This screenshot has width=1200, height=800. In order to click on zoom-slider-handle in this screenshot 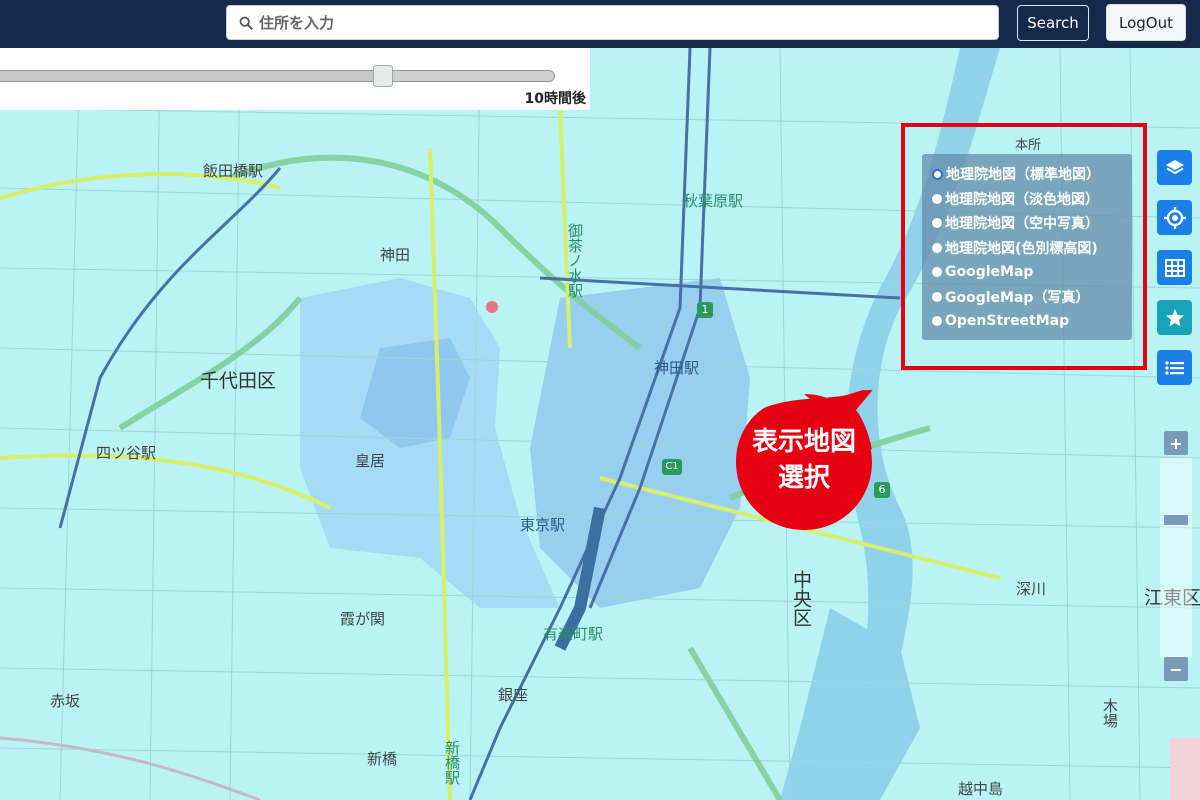, I will do `click(1176, 520)`.